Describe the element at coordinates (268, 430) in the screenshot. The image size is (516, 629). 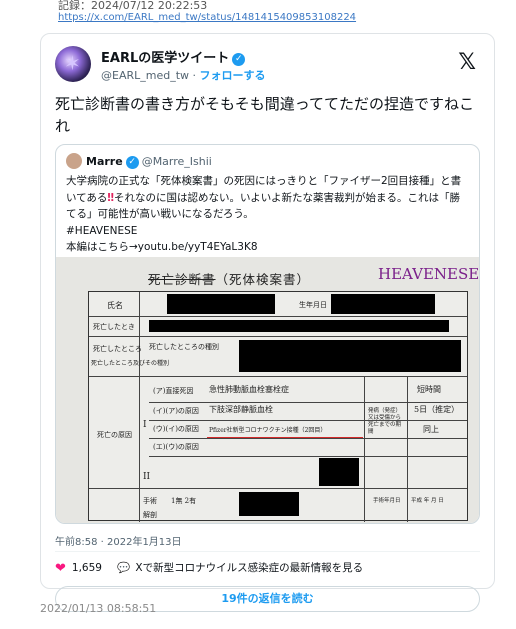
I see `cause-c-text: Pfizer社新型コロナワクチン接種（2回目）` at that location.